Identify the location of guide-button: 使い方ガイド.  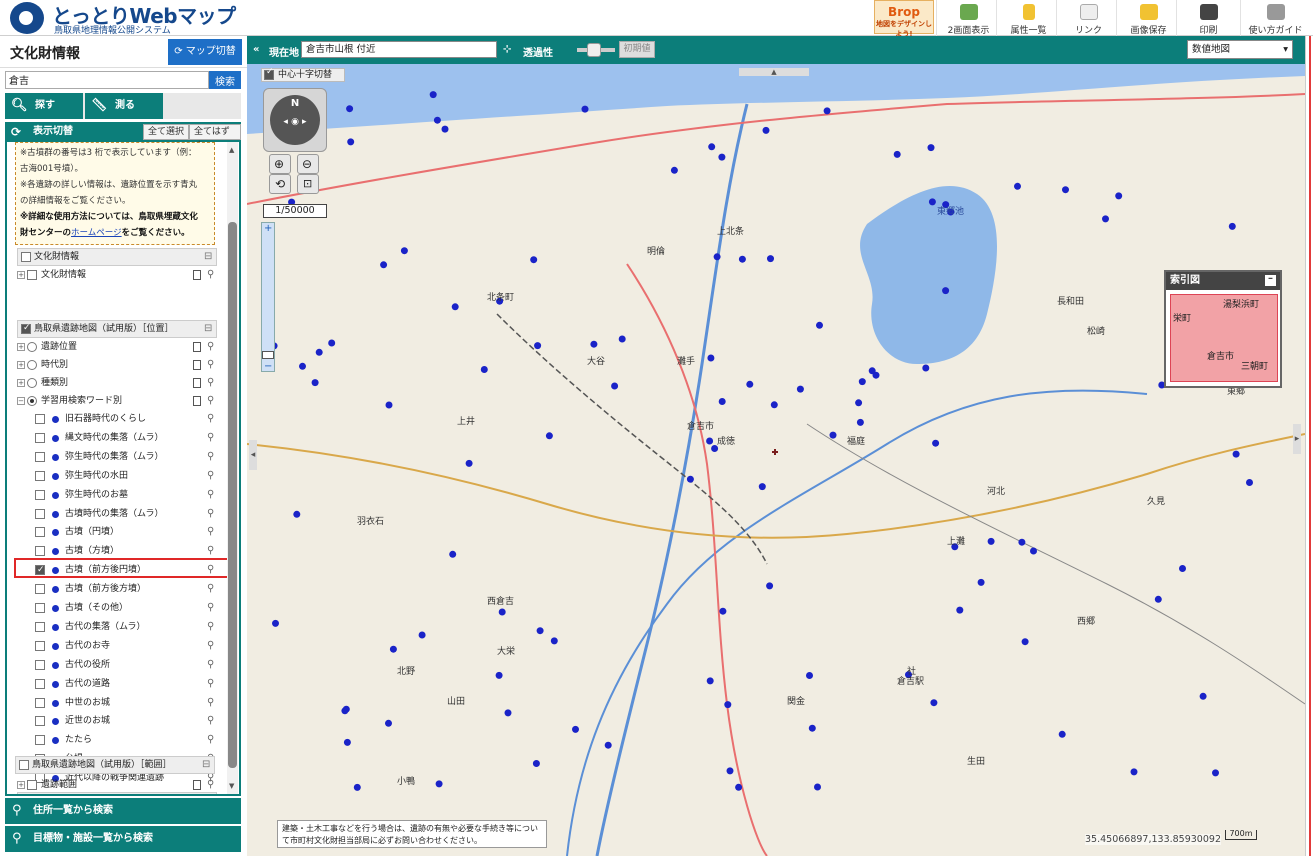
(1275, 18).